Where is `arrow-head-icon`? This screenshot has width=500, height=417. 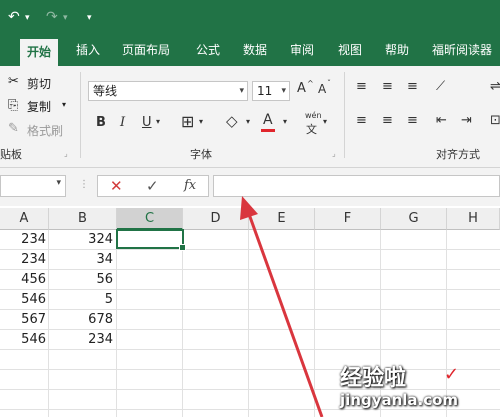 arrow-head-icon is located at coordinates (249, 208).